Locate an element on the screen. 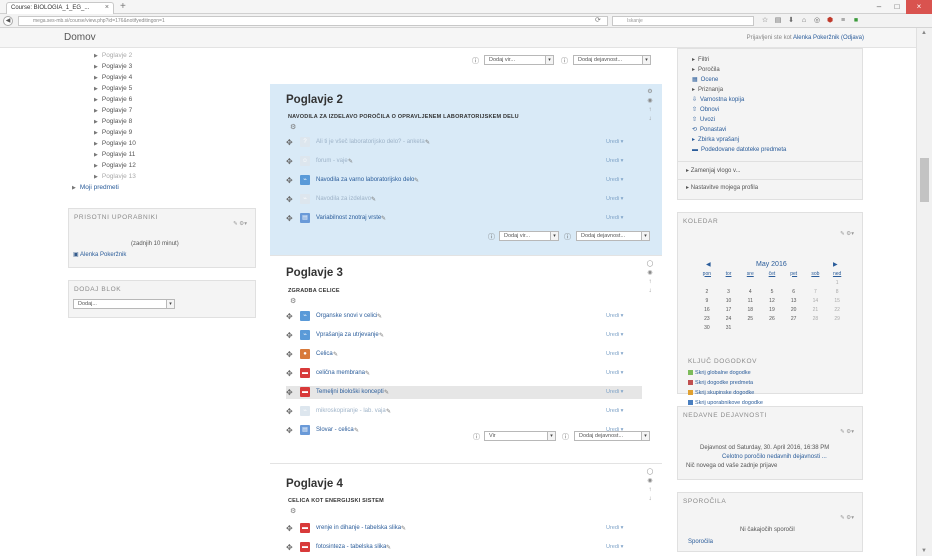  add-block-select: Dodaj... ▾ is located at coordinates (124, 304).